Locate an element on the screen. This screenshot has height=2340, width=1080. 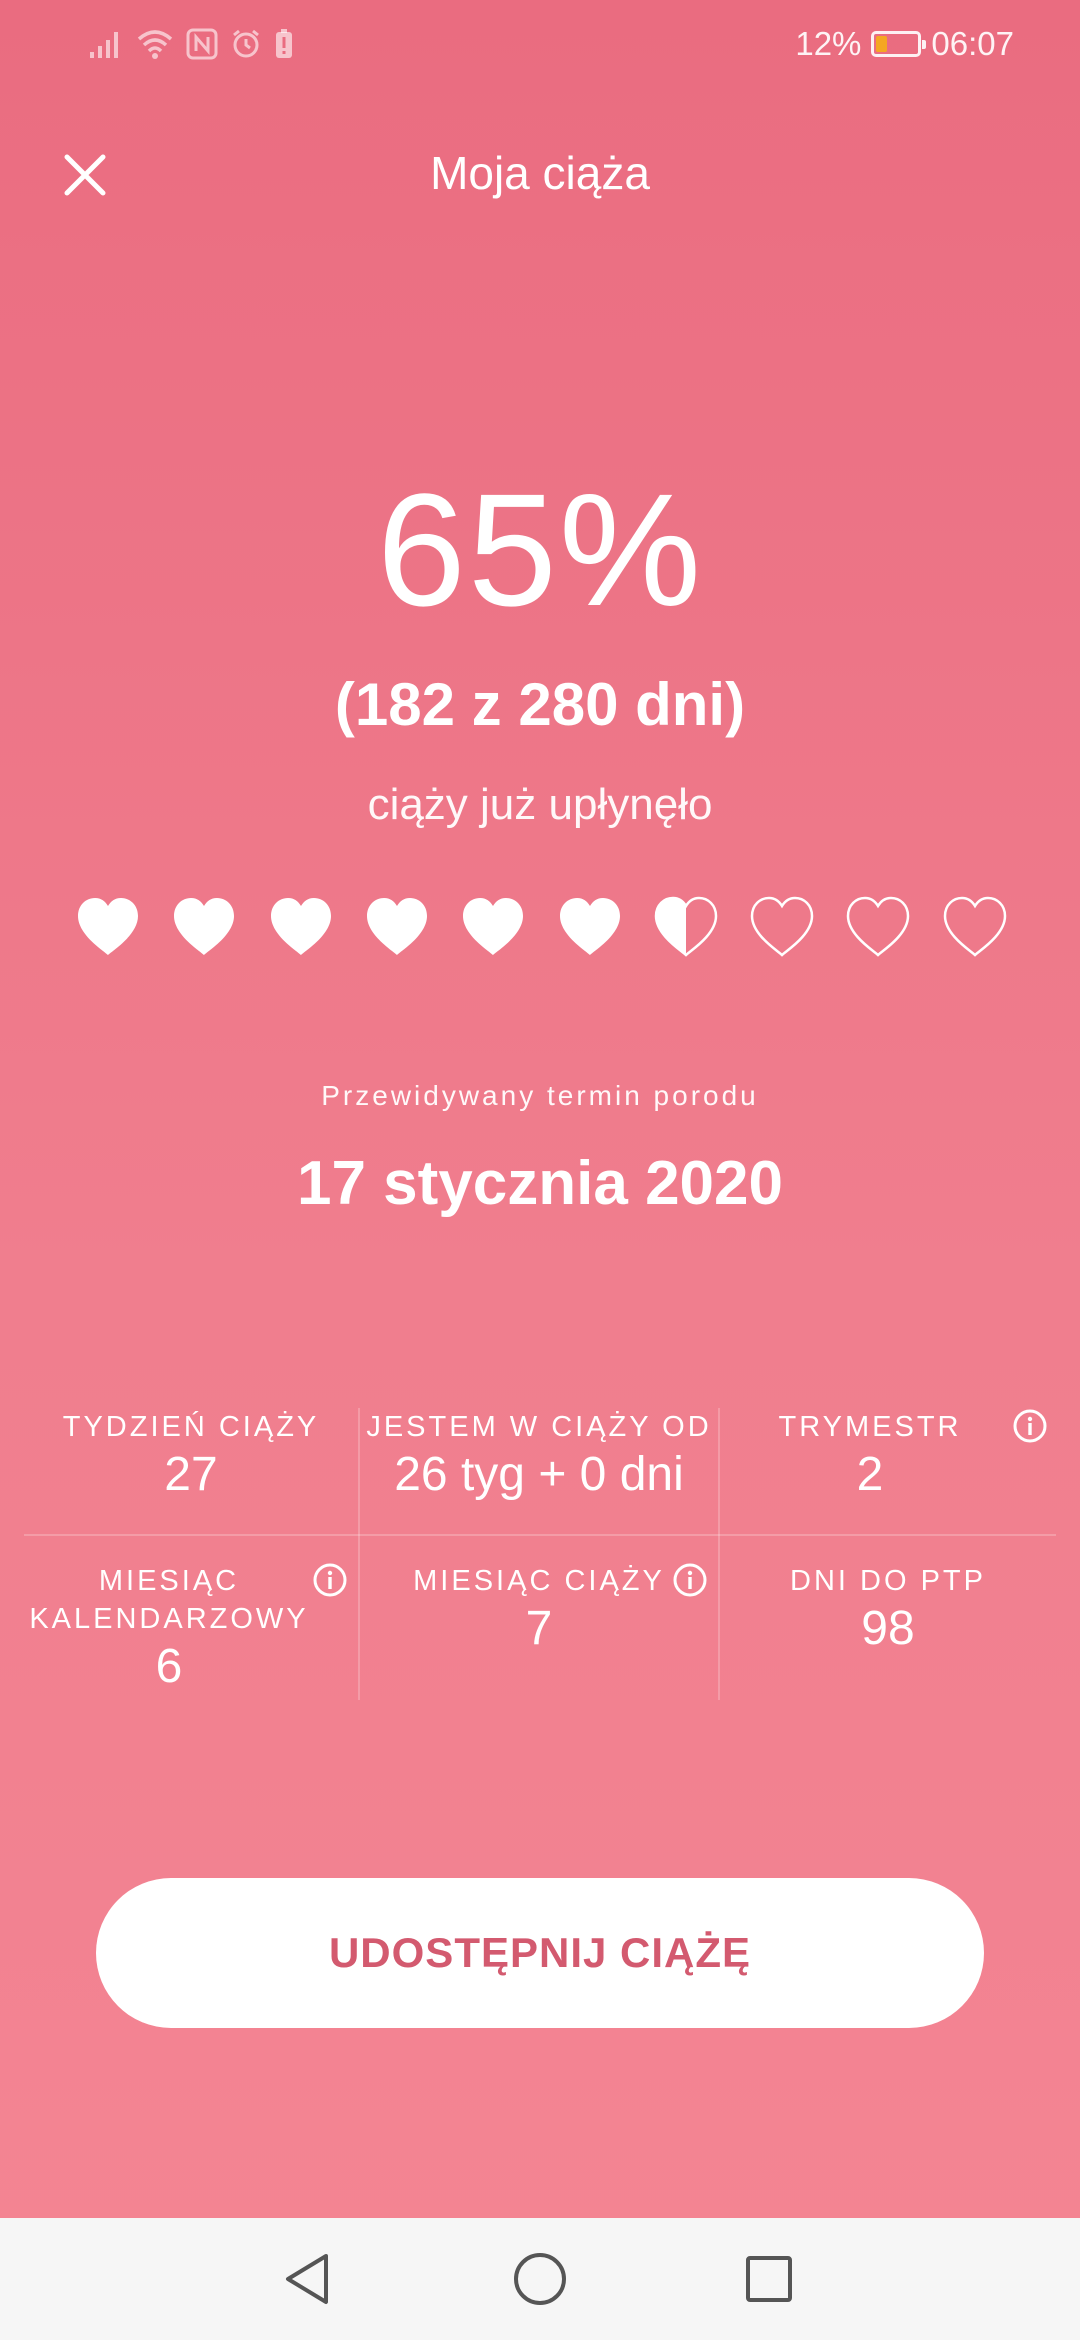
signal-icon is located at coordinates (104, 45).